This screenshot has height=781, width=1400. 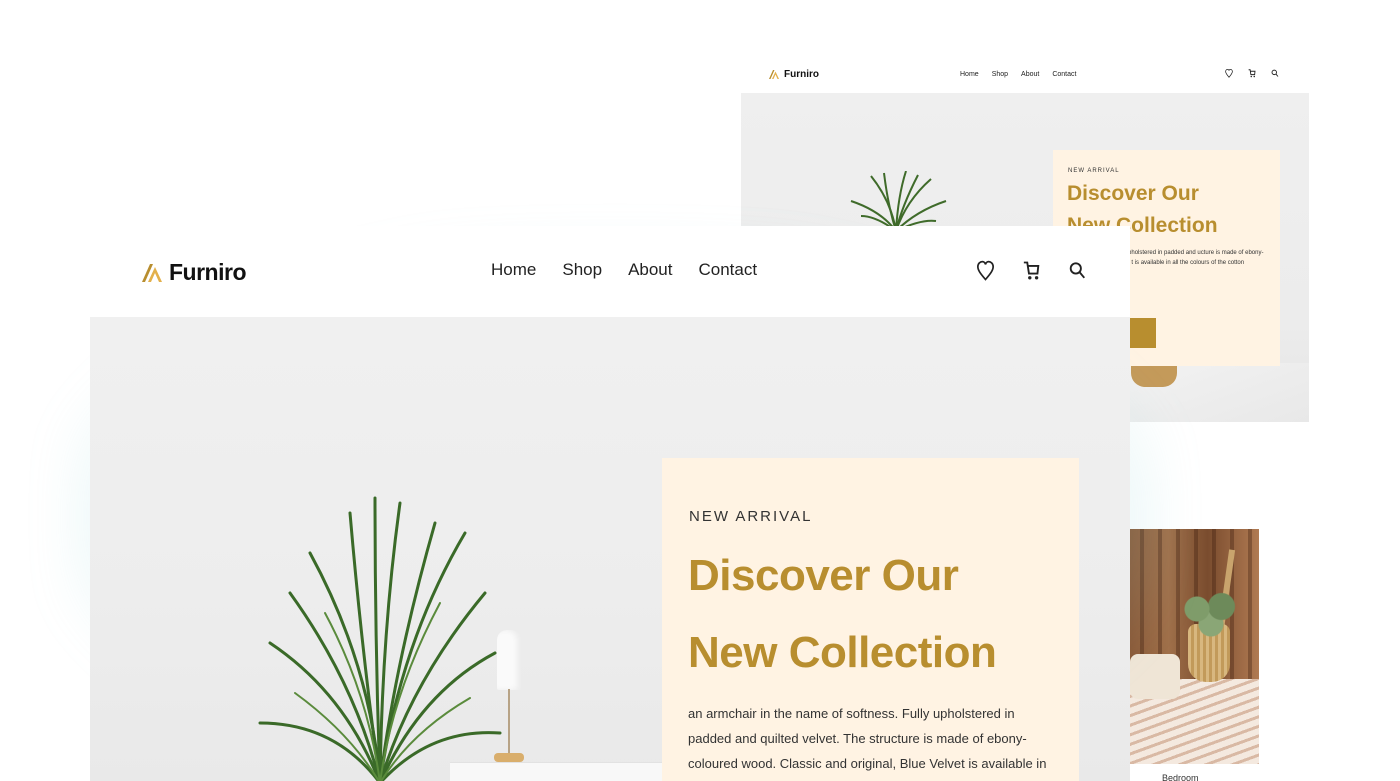 I want to click on preview-header: Furniro Home Shop About Contact, so click(x=1025, y=75).